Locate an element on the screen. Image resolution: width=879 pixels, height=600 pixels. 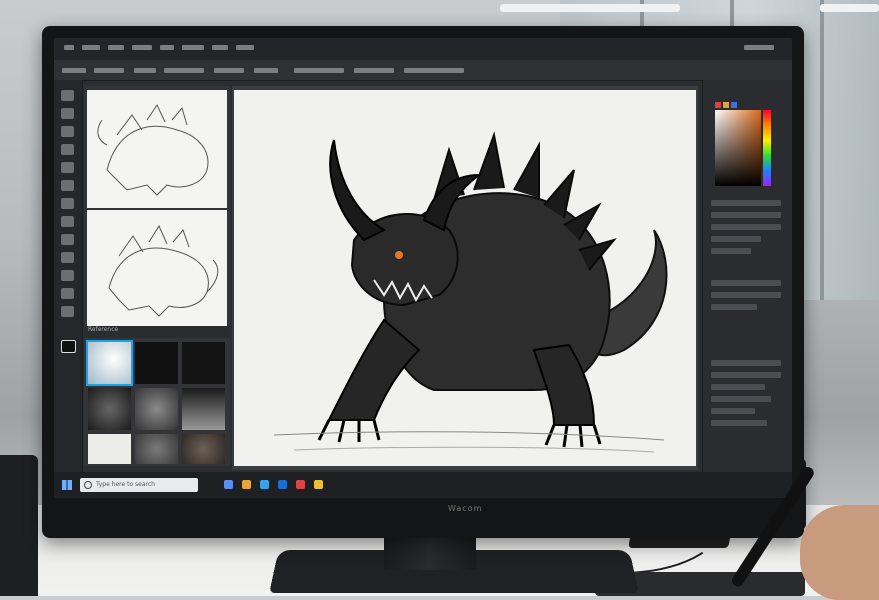
left-speaker is located at coordinates (19, 525).